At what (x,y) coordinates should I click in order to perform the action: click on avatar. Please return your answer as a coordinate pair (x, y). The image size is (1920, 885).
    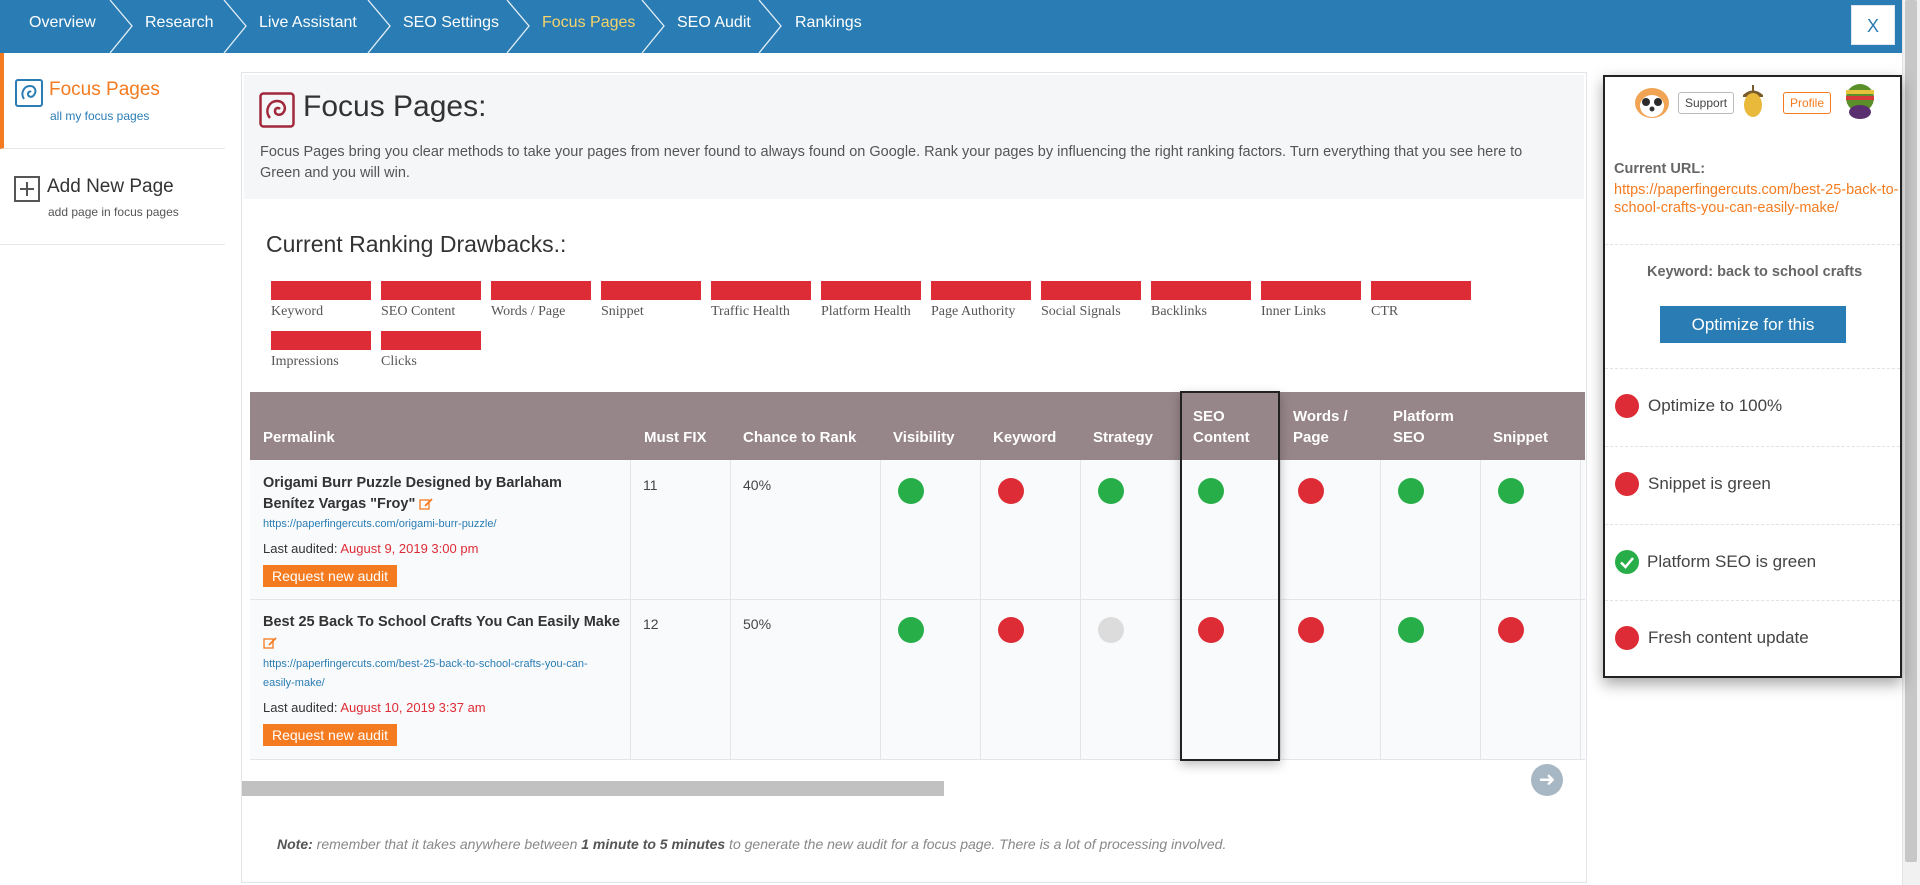
    Looking at the image, I should click on (1860, 101).